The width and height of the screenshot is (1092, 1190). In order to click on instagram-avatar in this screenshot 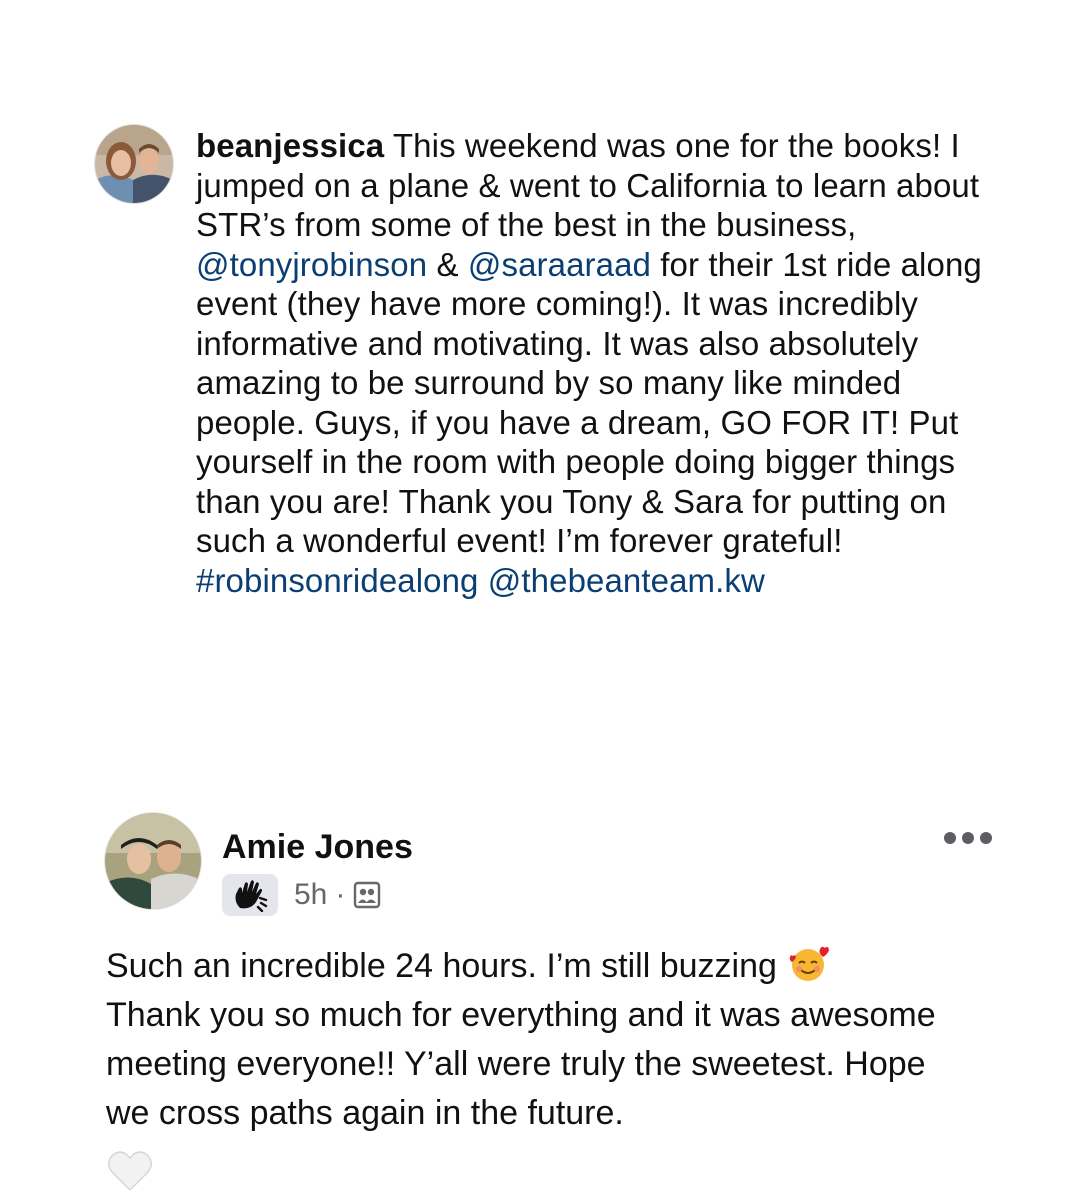, I will do `click(134, 164)`.